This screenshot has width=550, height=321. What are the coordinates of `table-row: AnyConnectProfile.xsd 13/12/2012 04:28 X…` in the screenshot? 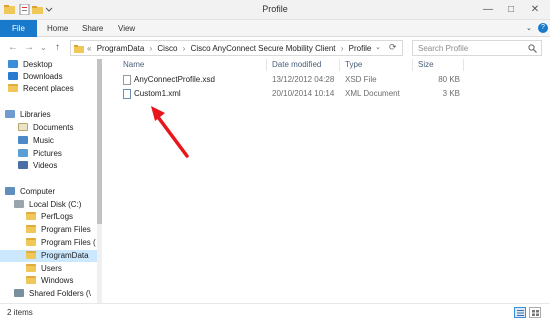 It's located at (293, 80).